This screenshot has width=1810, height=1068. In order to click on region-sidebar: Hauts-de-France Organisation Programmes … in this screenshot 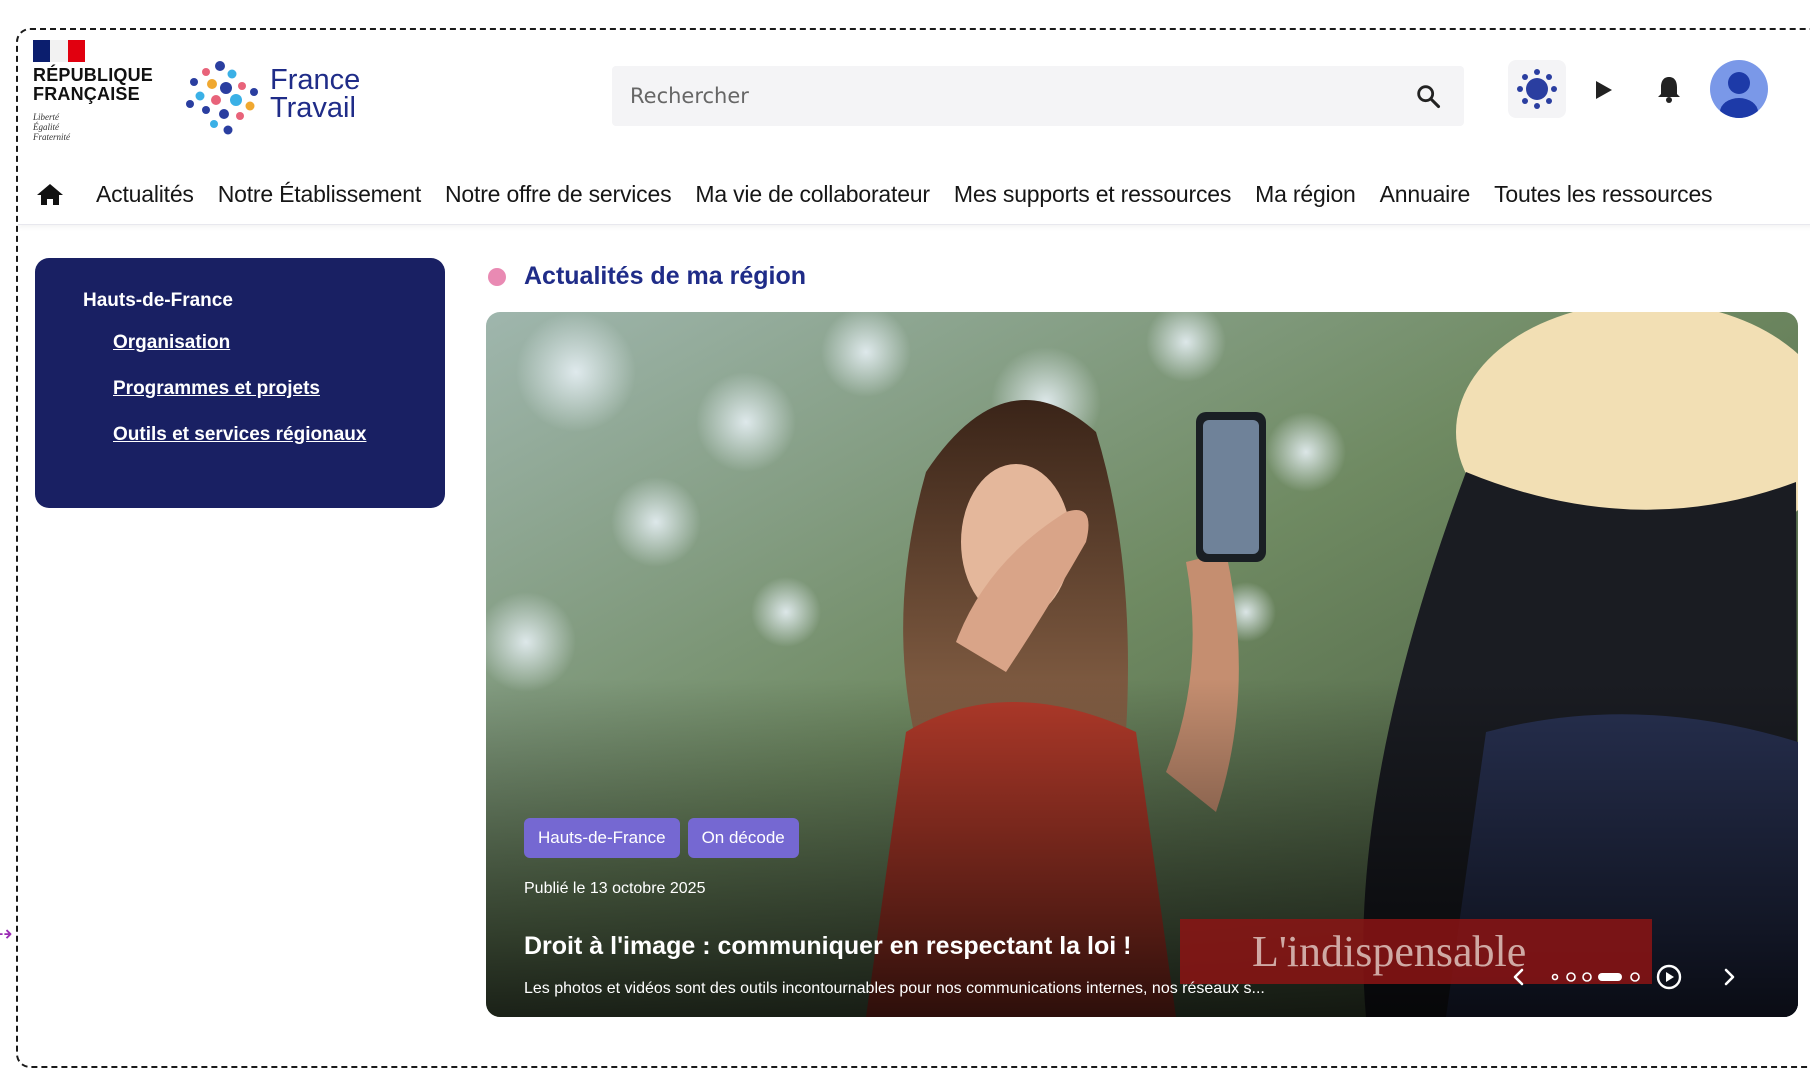, I will do `click(240, 383)`.